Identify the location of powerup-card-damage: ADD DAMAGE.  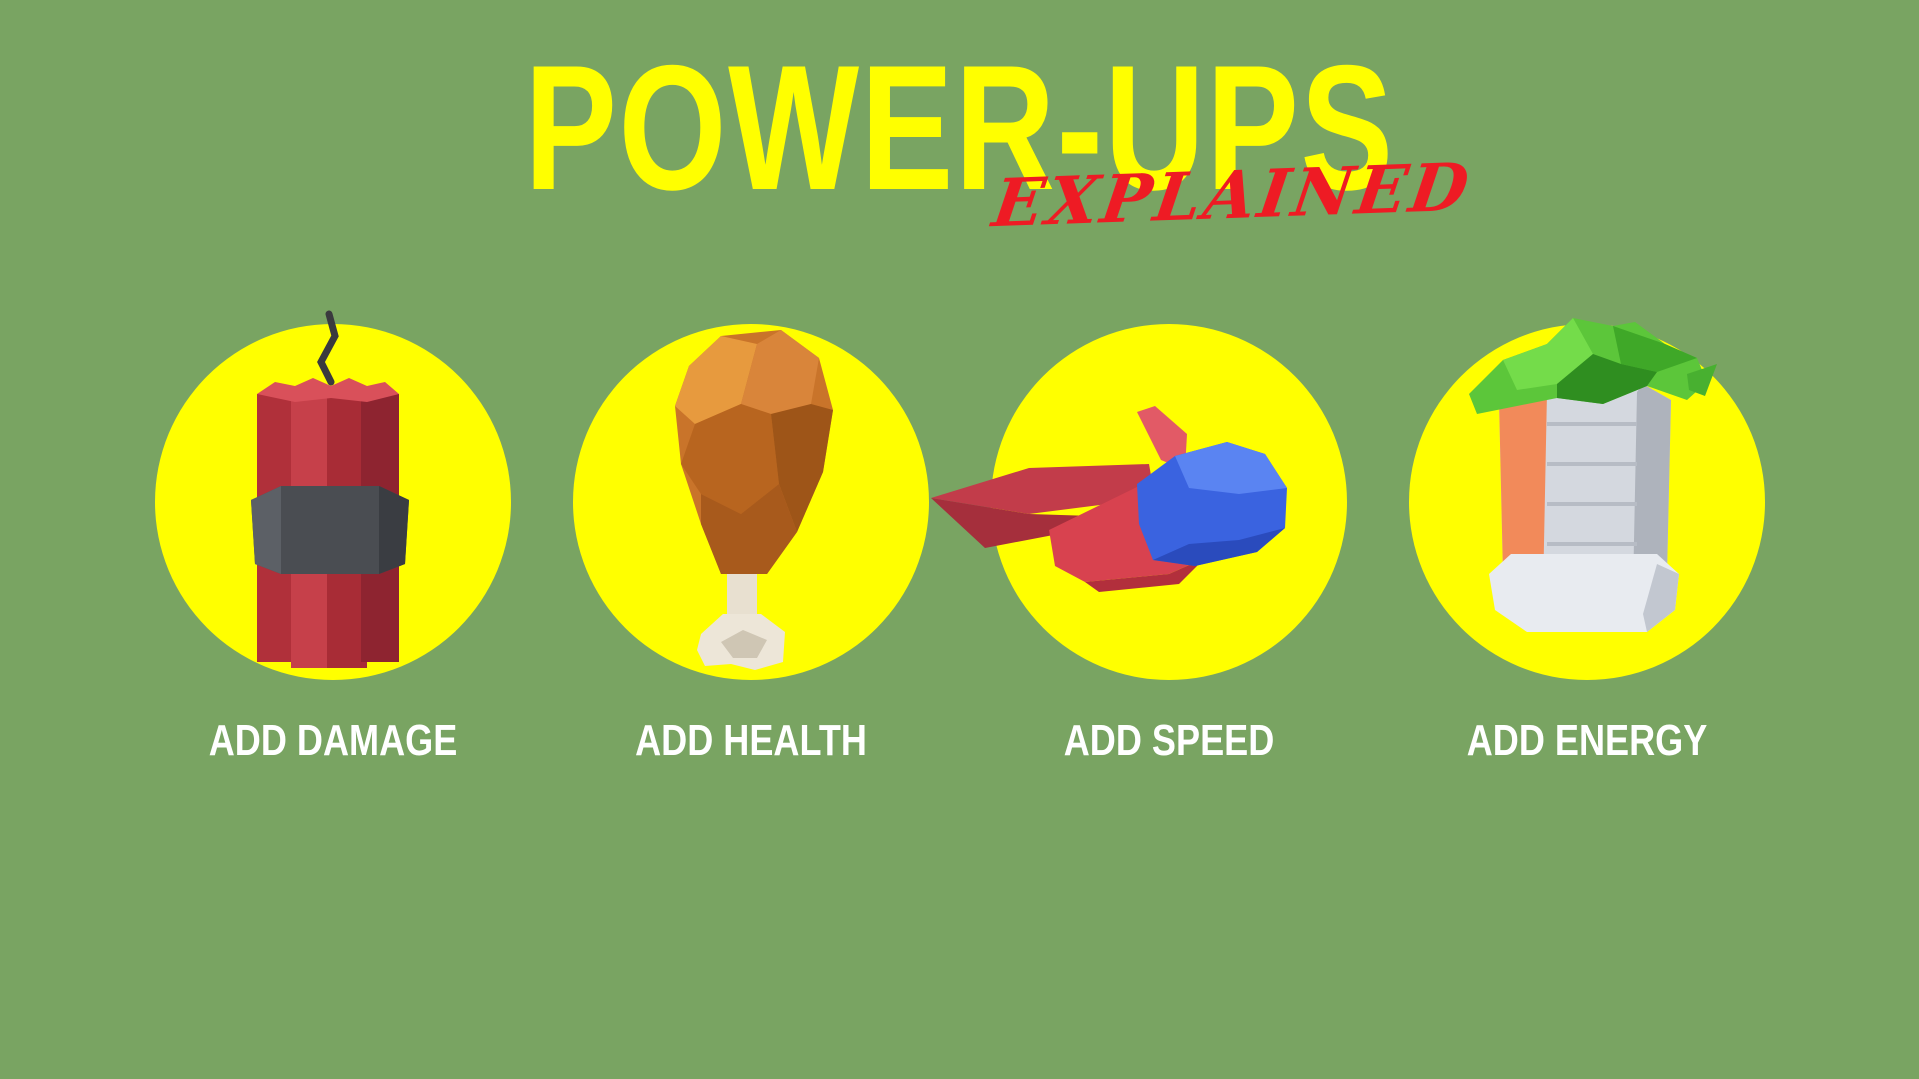
(333, 567).